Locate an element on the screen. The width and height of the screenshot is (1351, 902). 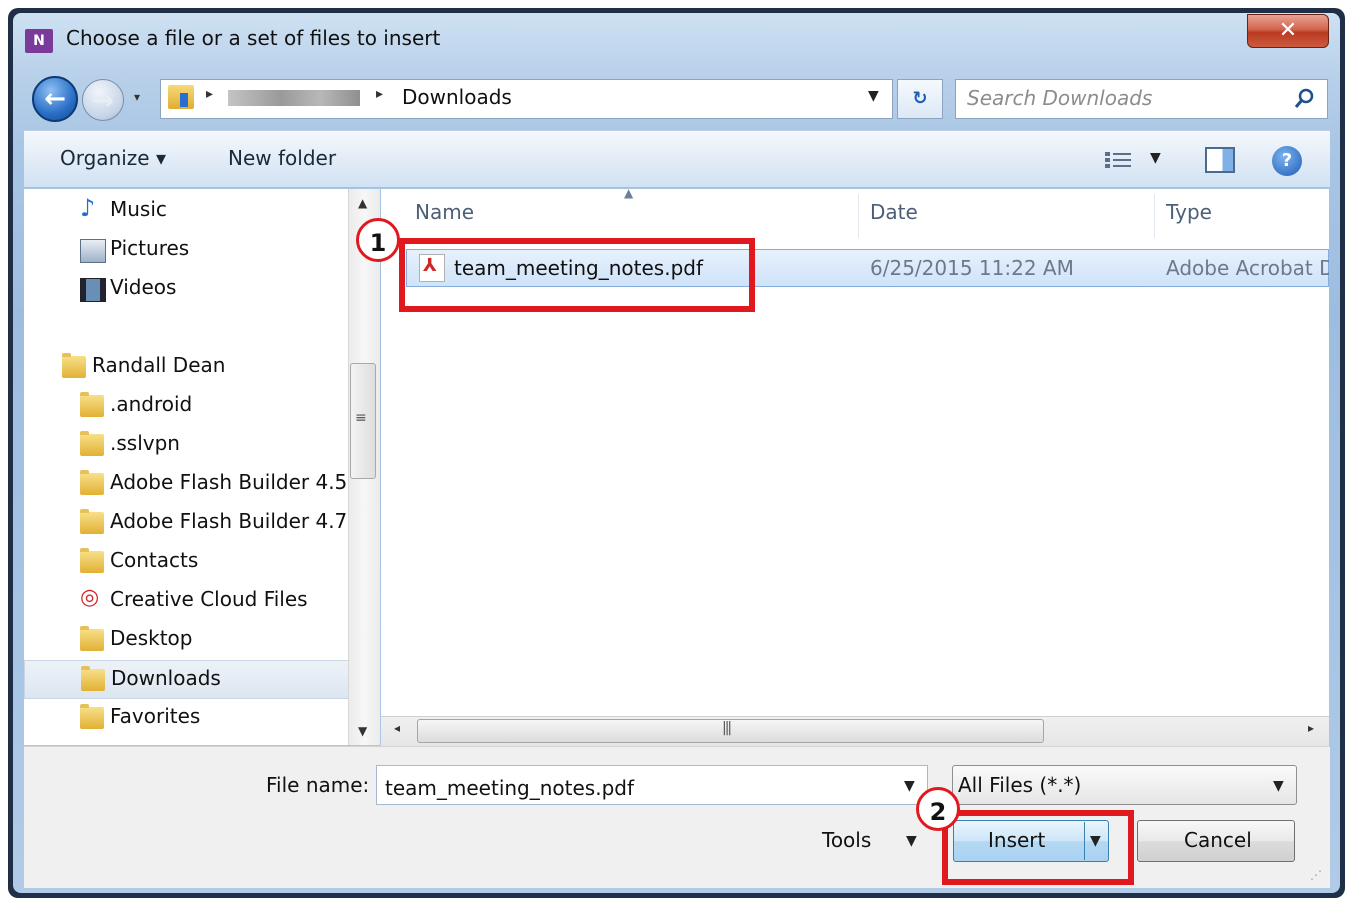
scroll-grip-icon: ||| is located at coordinates (727, 728).